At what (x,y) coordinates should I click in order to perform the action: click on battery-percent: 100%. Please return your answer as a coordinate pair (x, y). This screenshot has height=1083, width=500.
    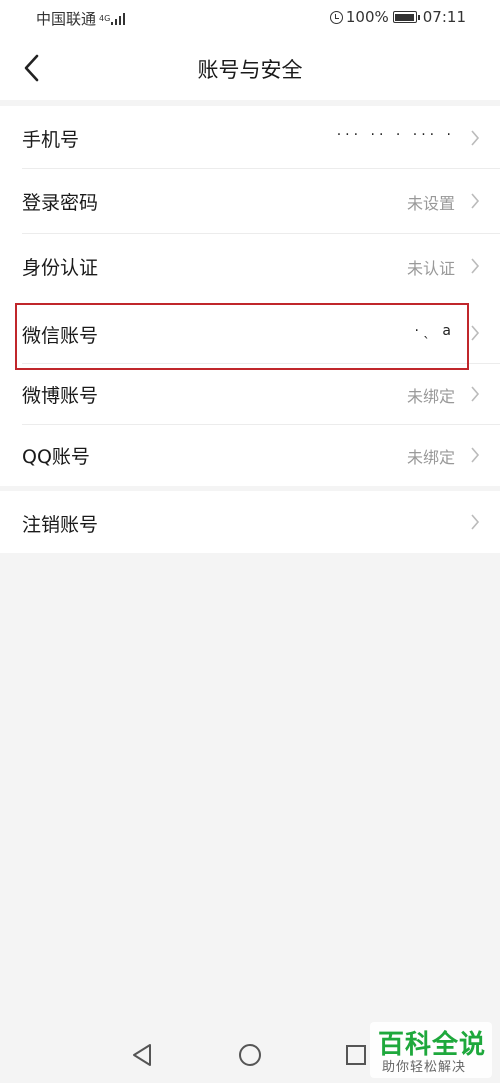
    Looking at the image, I should click on (367, 17).